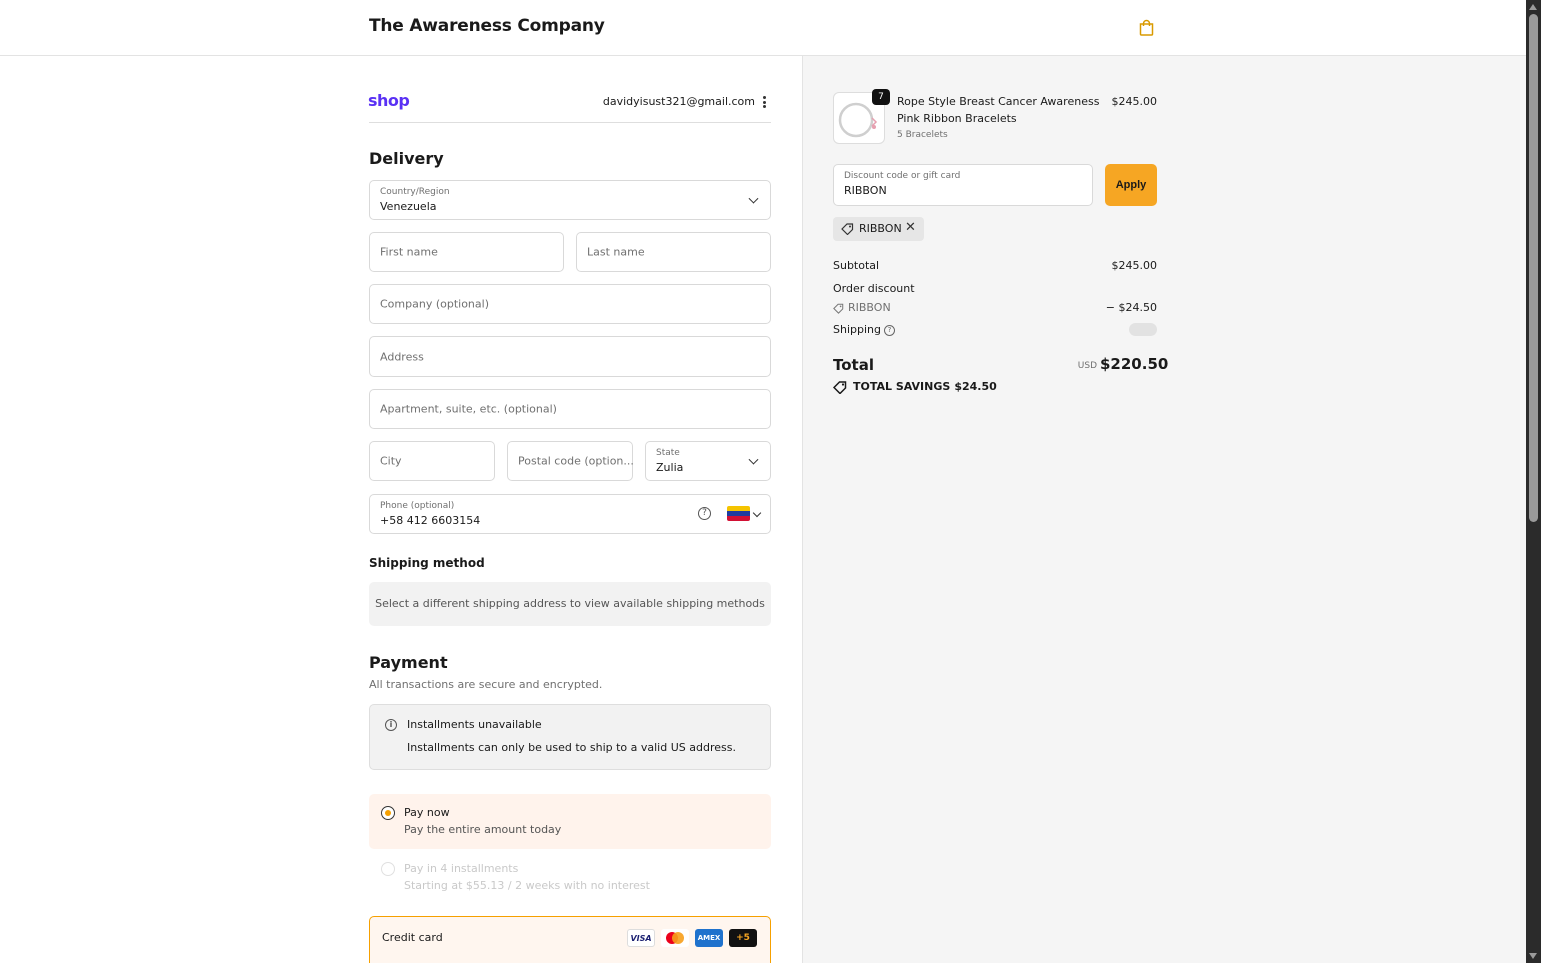  What do you see at coordinates (570, 939) in the screenshot?
I see `credit-card-option: Credit card VISA AMEX +5` at bounding box center [570, 939].